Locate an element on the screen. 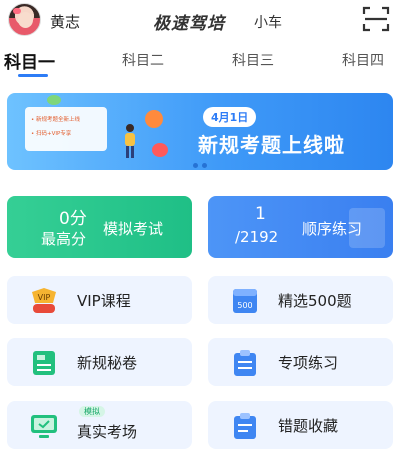  car-bubble-icon is located at coordinates (54, 100).